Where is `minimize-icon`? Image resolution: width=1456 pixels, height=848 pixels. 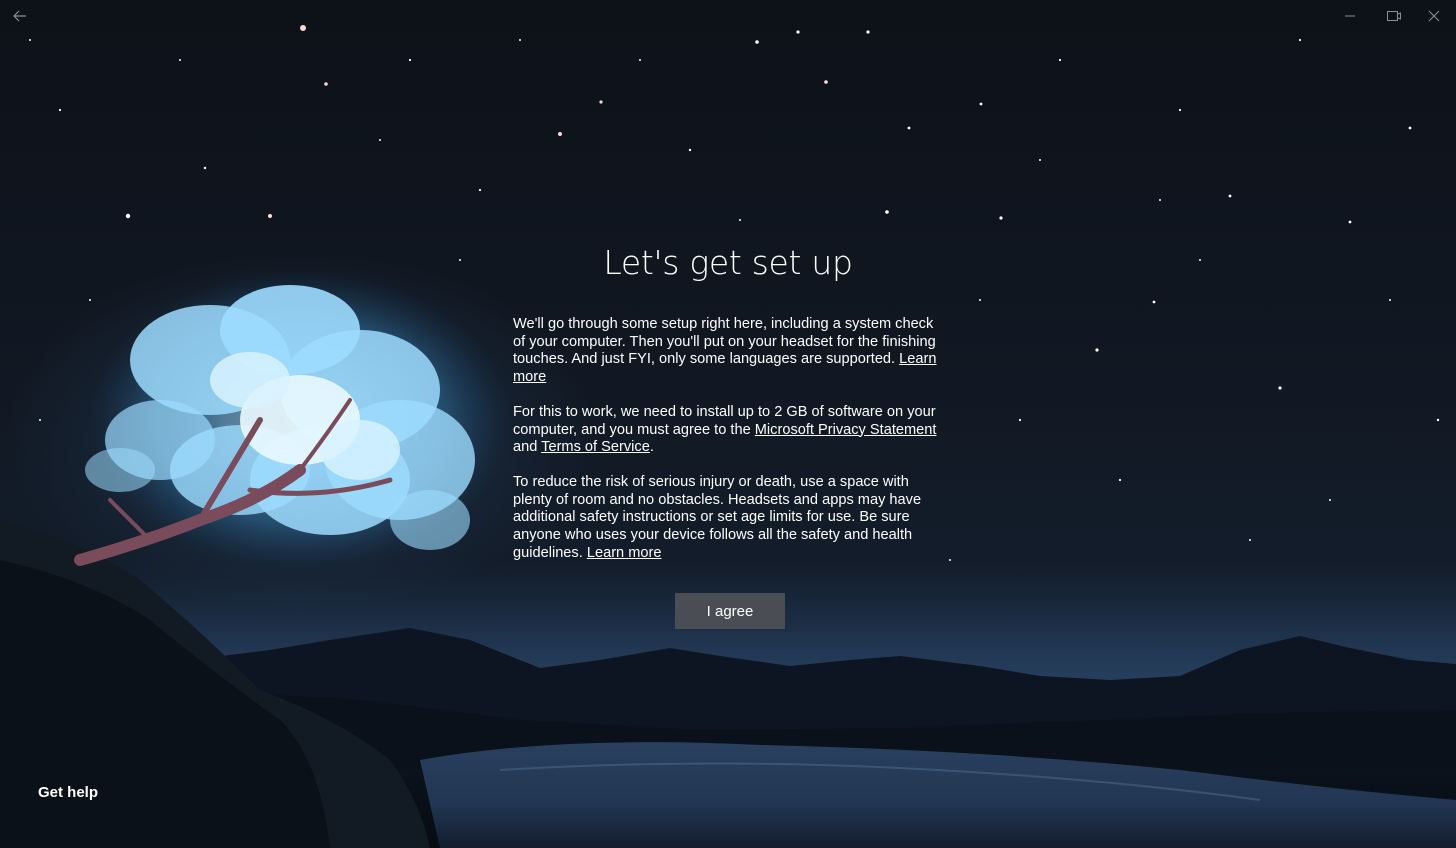
minimize-icon is located at coordinates (1350, 16).